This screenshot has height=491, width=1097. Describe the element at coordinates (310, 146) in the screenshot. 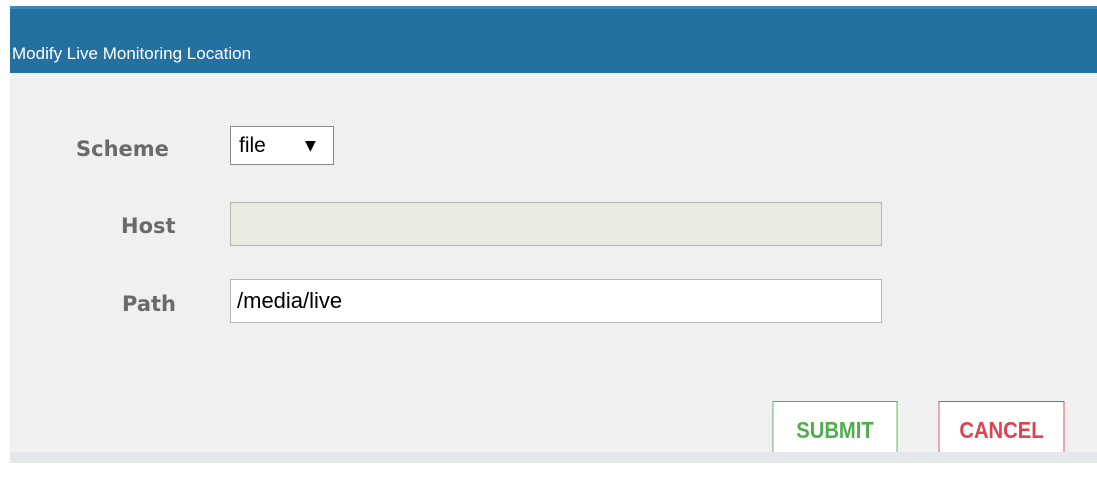

I see `dropdown-arrow-icon: ▼` at that location.